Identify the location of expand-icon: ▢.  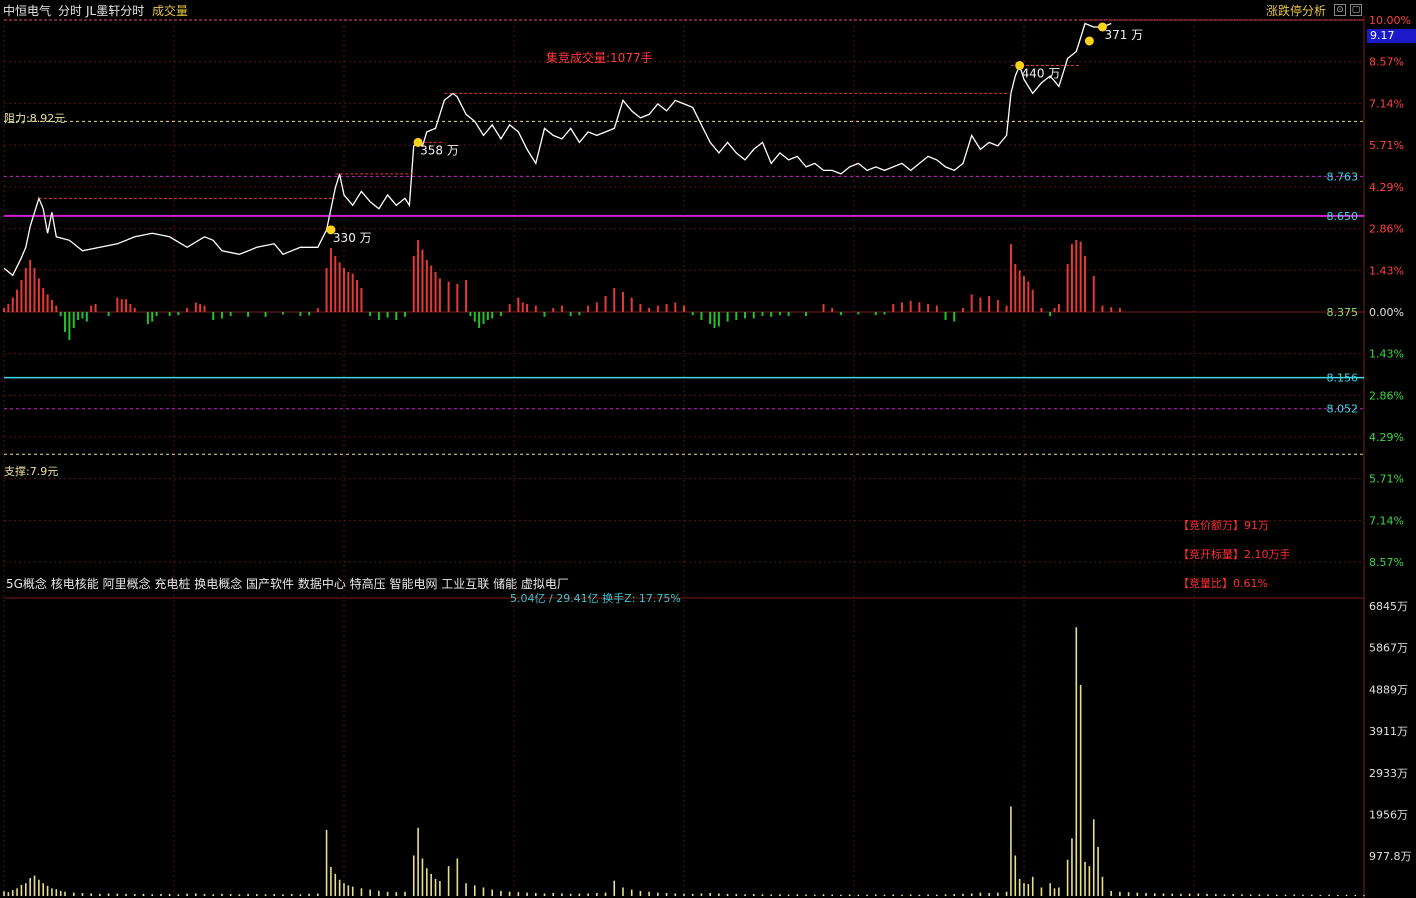
(1356, 10).